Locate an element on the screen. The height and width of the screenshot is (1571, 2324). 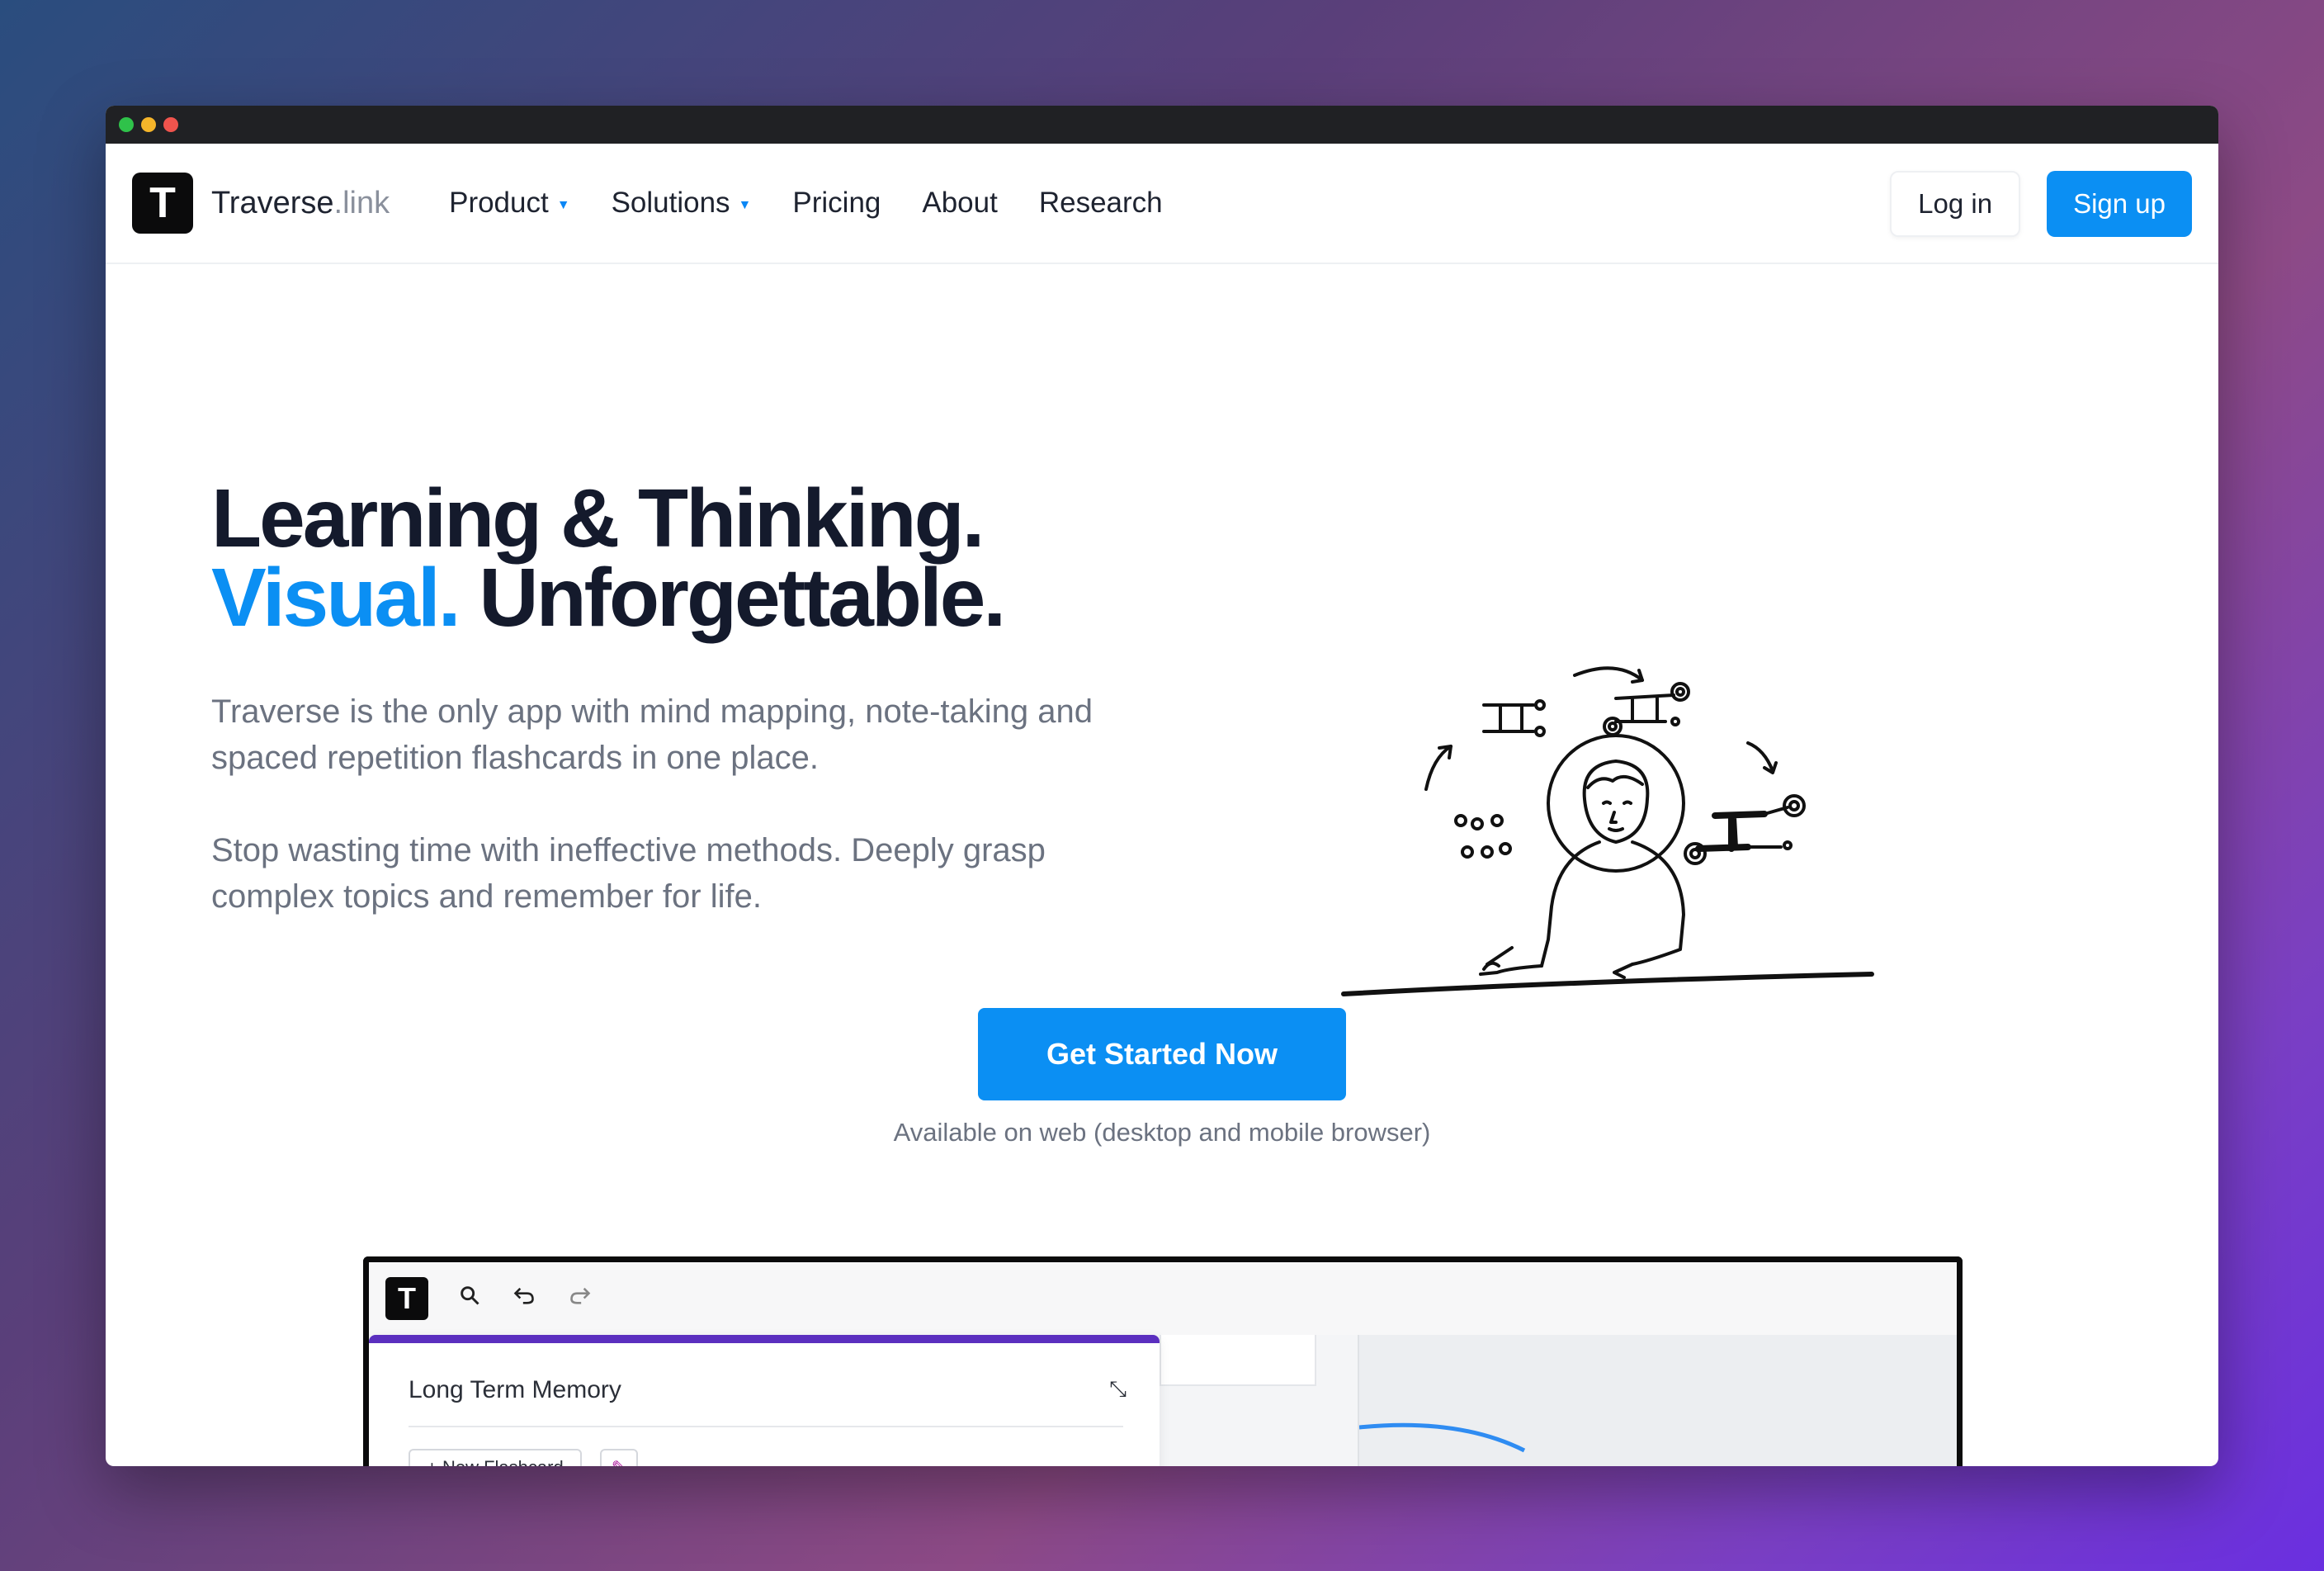
hero-illustration is located at coordinates (1608, 831).